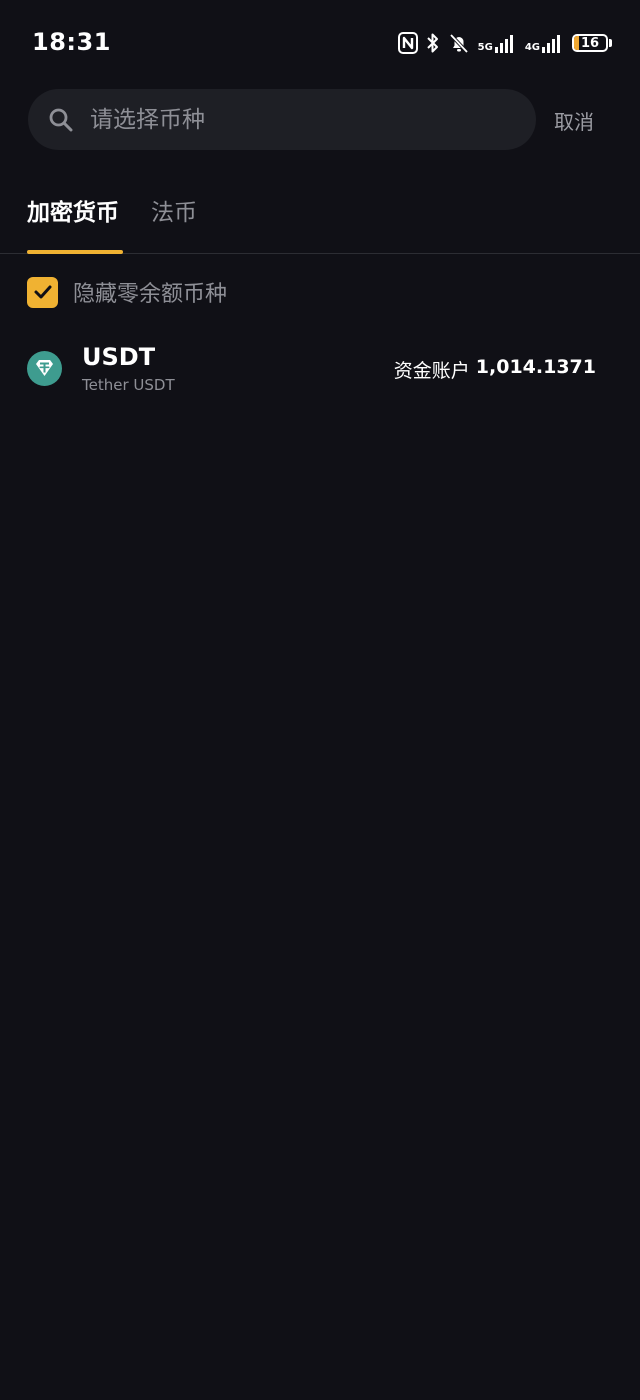 The width and height of the screenshot is (640, 1400). I want to click on battery-tip, so click(610, 43).